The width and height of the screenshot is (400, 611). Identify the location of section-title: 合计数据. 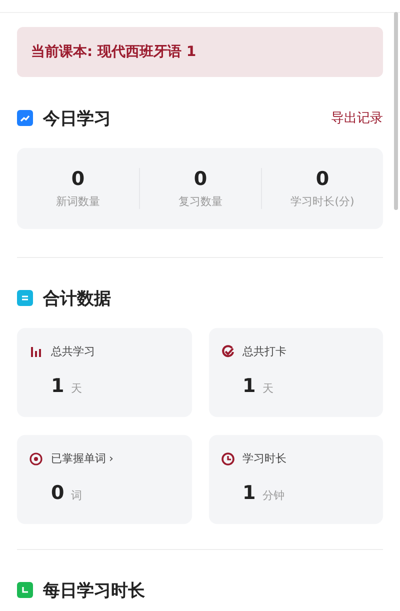
(77, 299).